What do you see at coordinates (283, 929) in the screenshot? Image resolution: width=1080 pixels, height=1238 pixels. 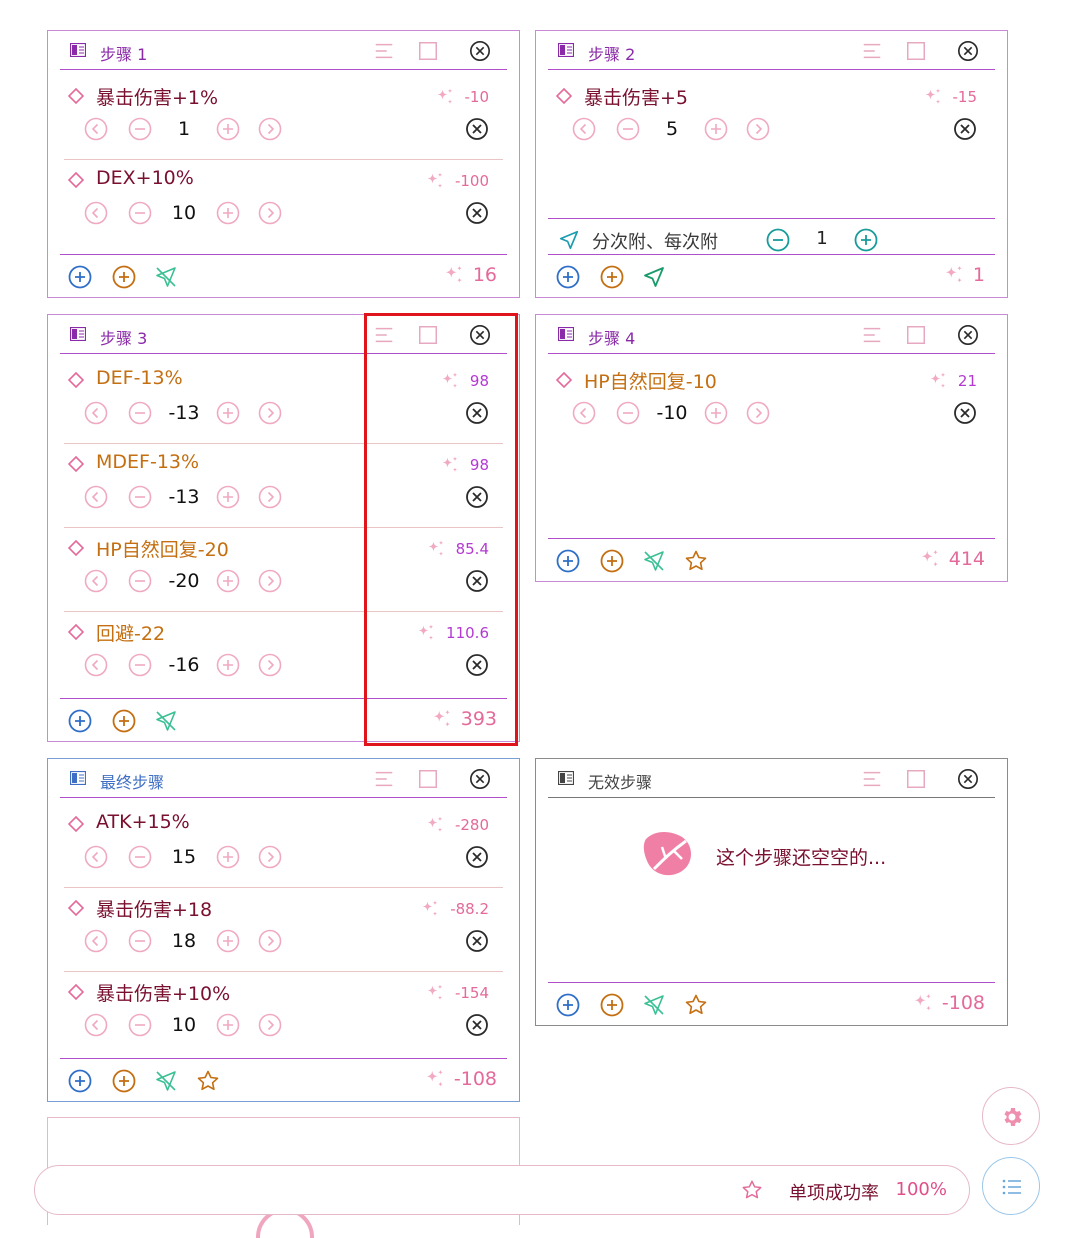 I see `list-item: 暴击伤害+18 -88.2 18` at bounding box center [283, 929].